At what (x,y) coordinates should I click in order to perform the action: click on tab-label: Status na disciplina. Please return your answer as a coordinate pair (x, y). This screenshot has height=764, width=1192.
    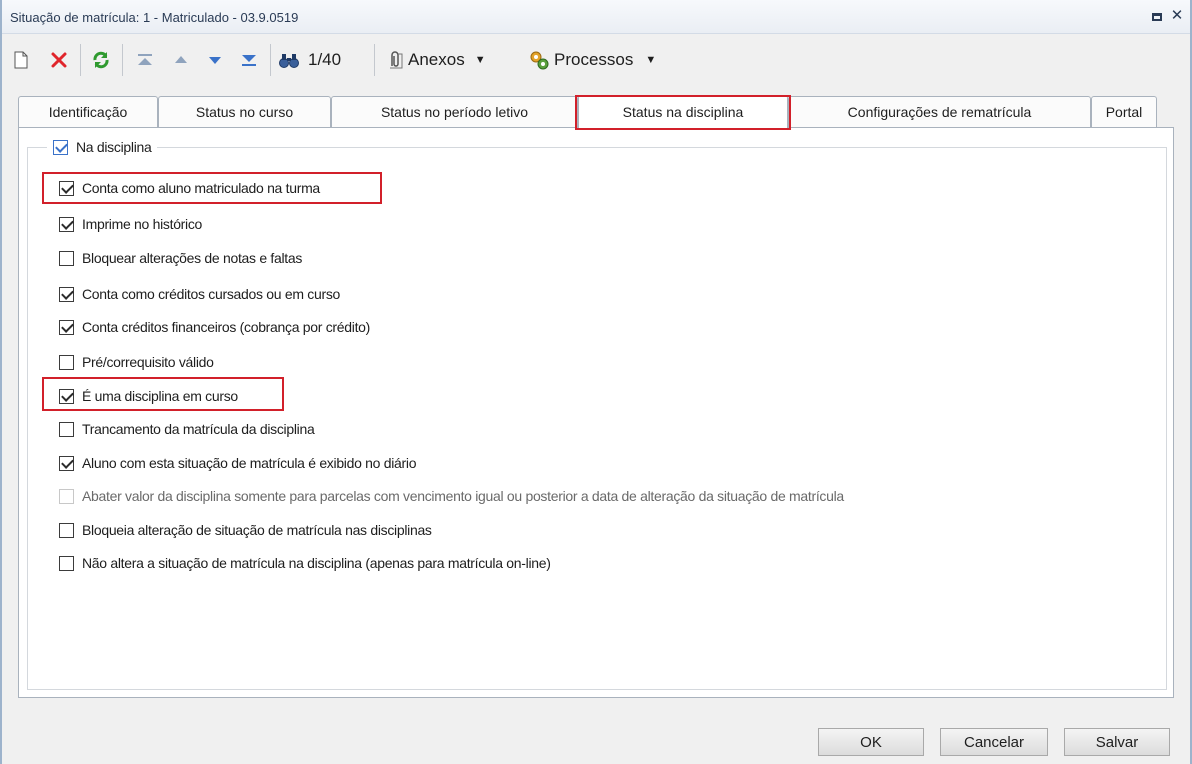
    Looking at the image, I should click on (683, 112).